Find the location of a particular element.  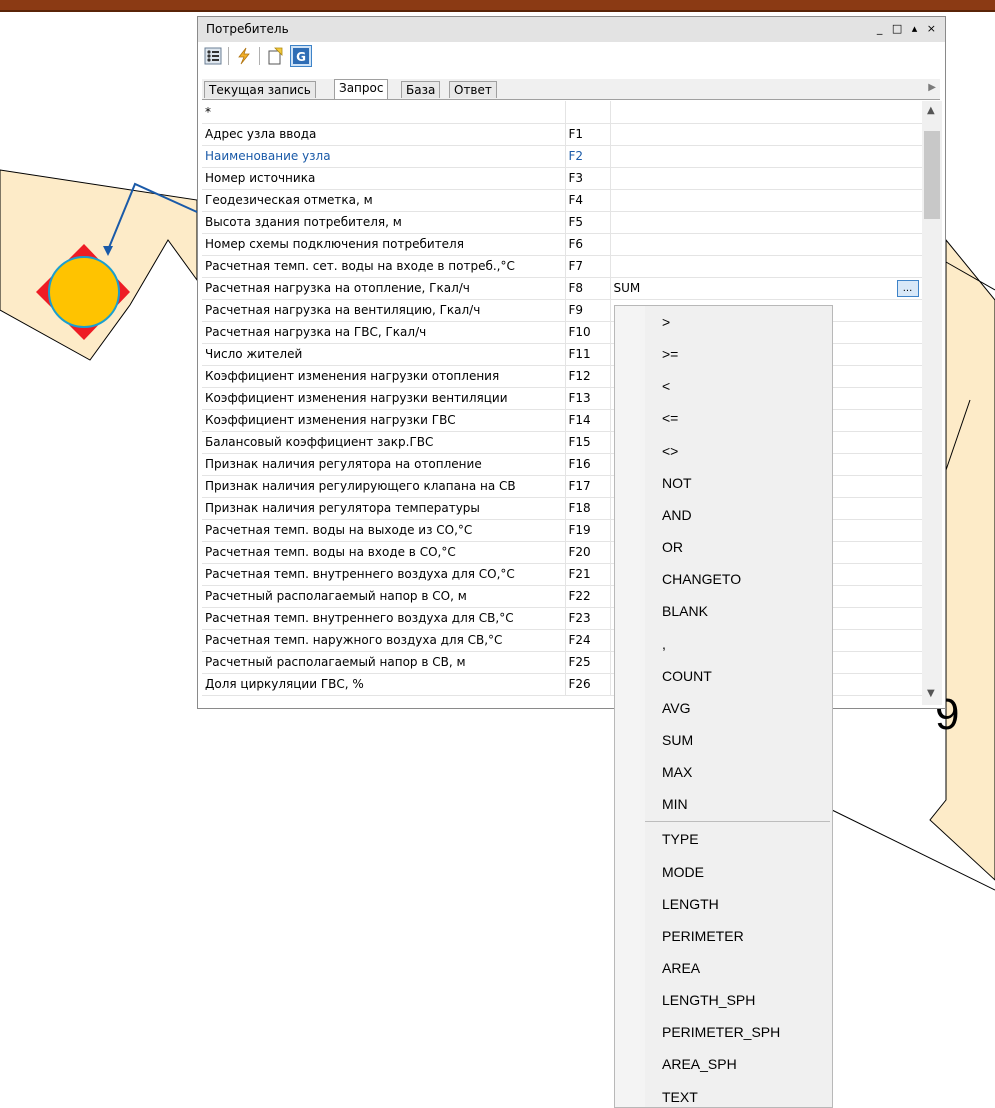

menu-item: BLANK is located at coordinates (685, 611).